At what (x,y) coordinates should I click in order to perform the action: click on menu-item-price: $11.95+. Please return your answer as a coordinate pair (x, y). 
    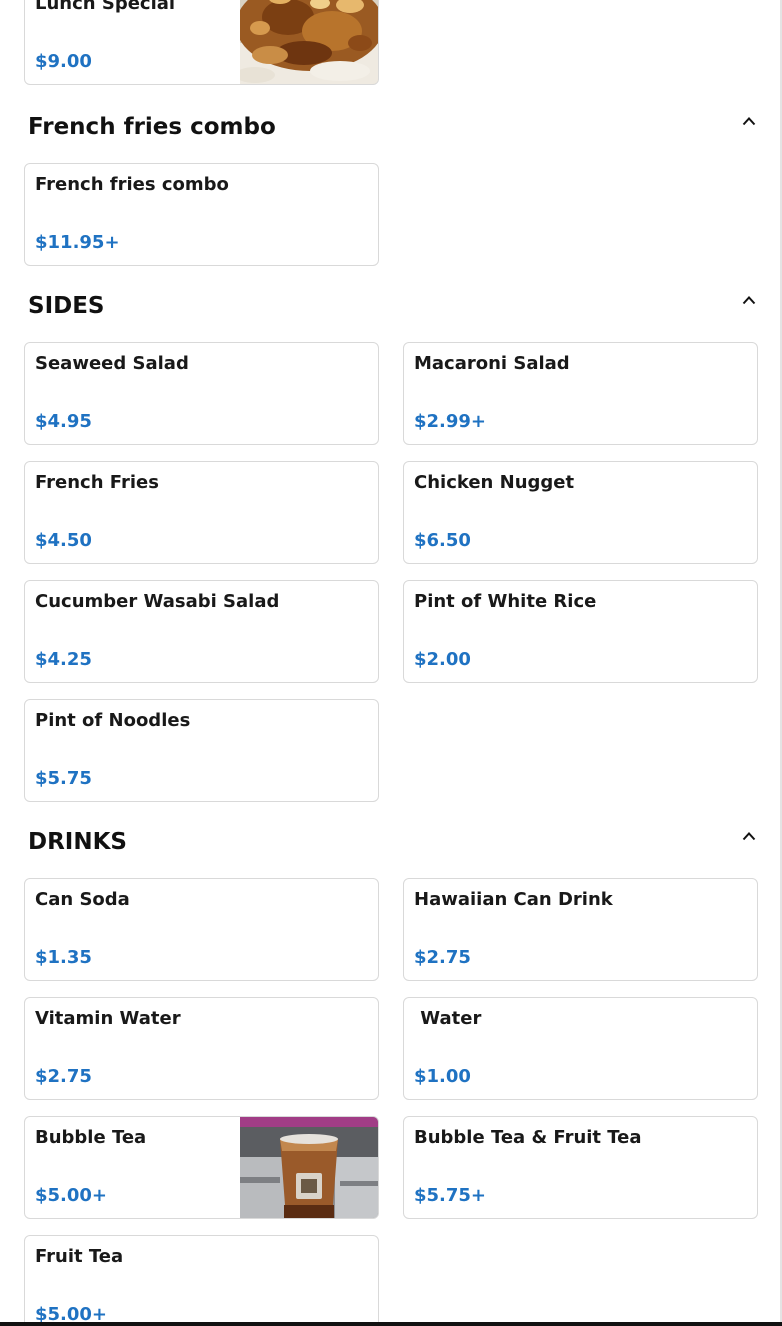
    Looking at the image, I should click on (77, 242).